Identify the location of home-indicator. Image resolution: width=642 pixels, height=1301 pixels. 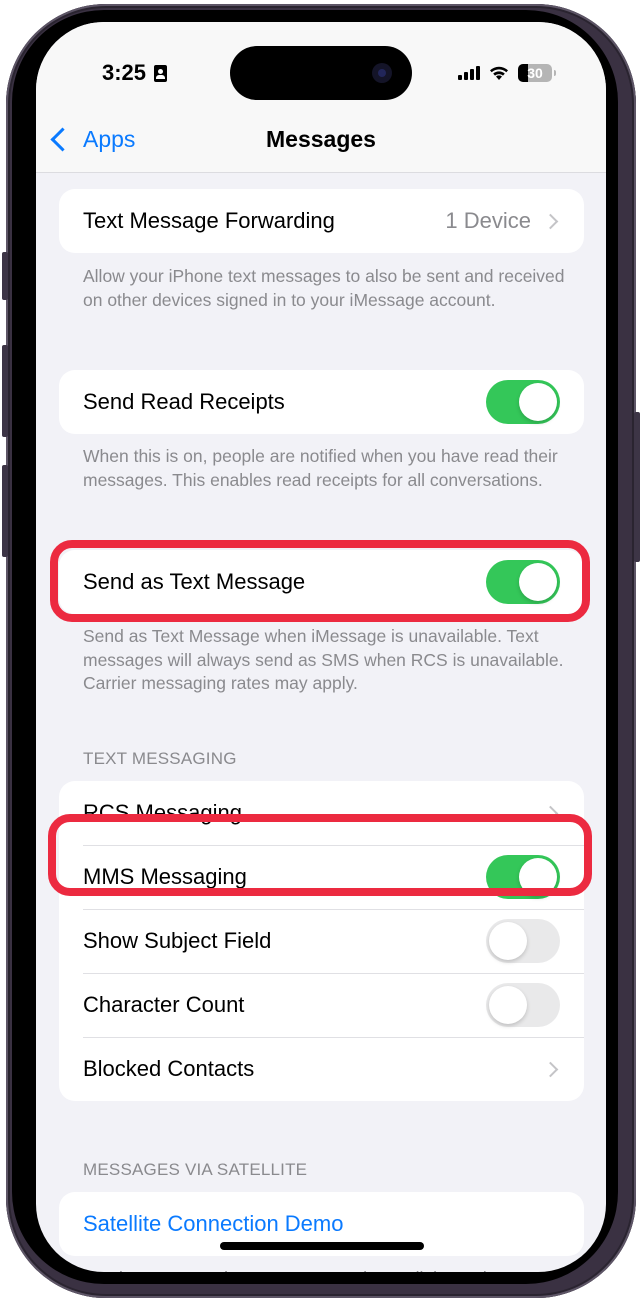
(322, 1246).